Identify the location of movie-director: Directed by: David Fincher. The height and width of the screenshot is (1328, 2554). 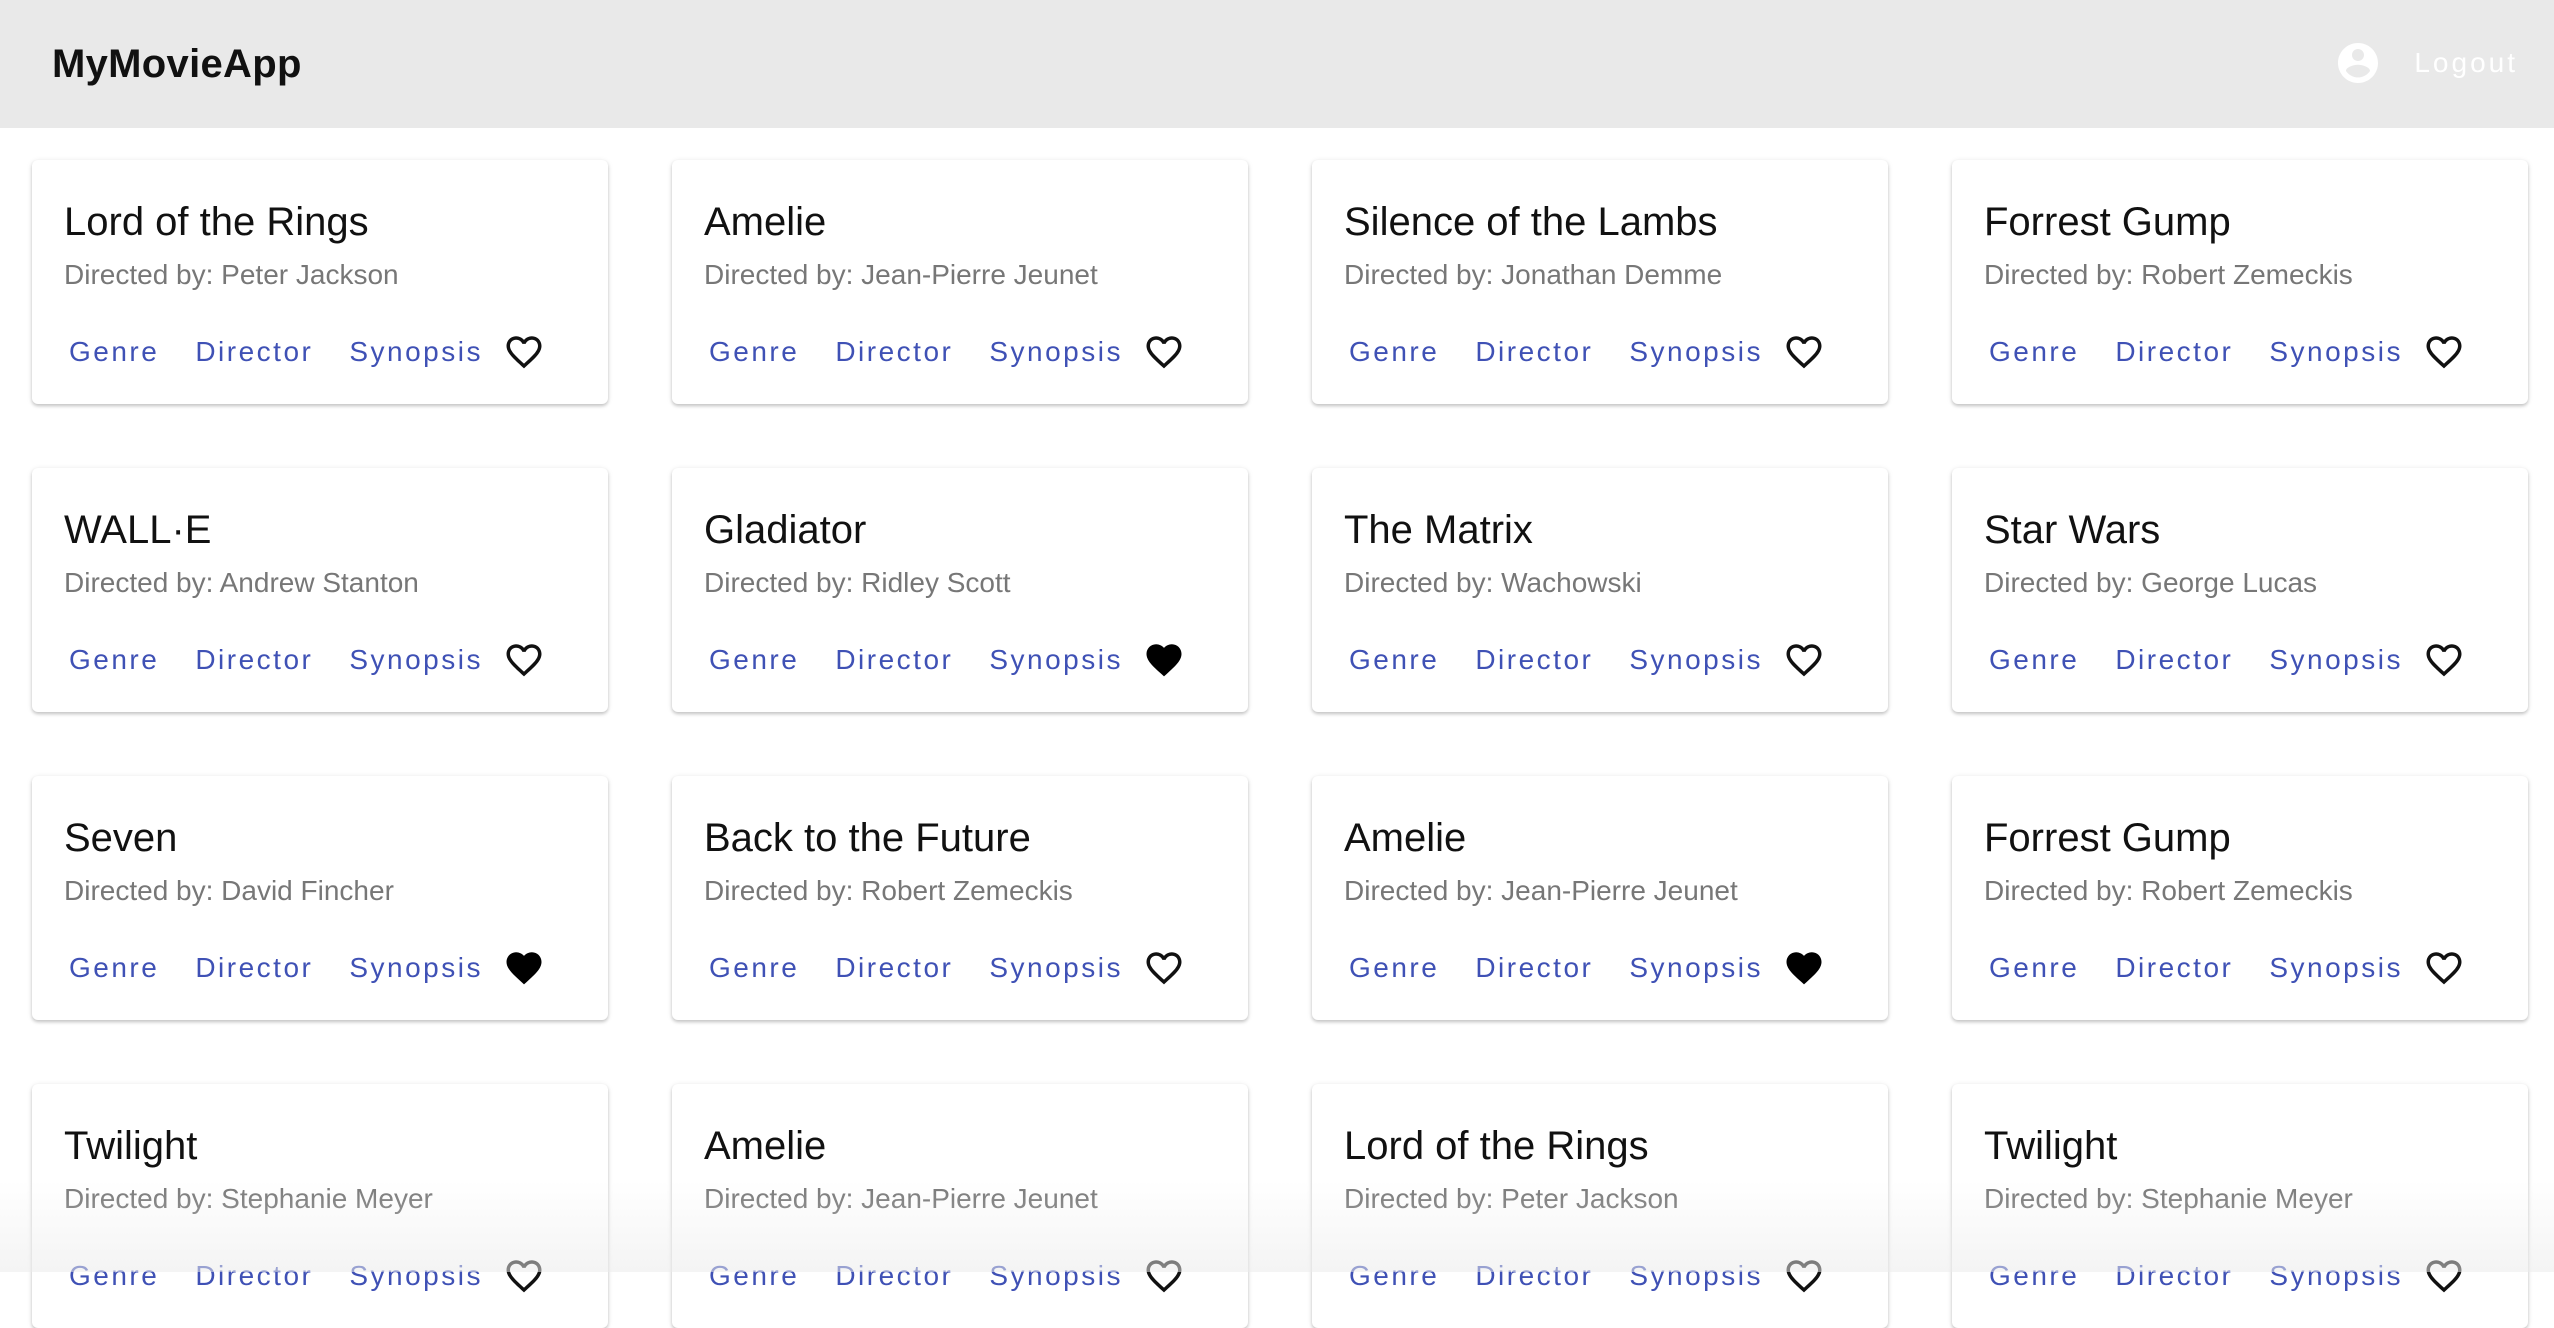
(229, 890).